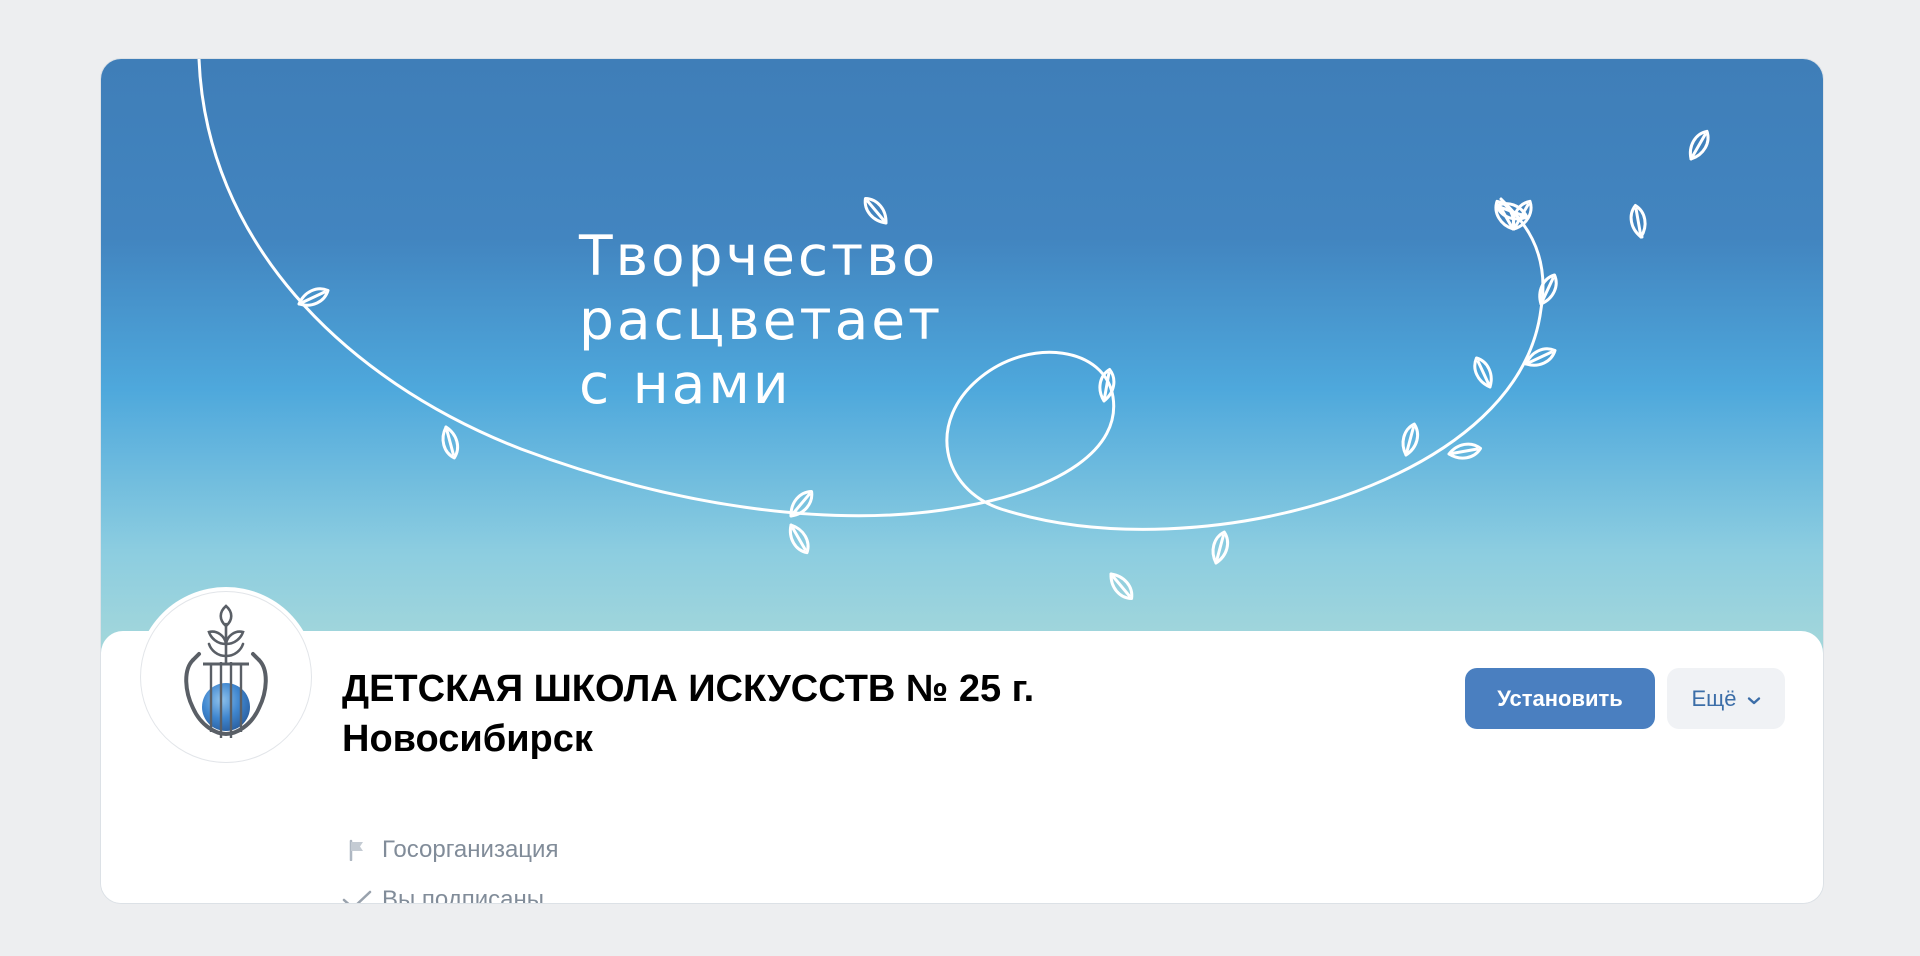 The image size is (1920, 956). Describe the element at coordinates (463, 894) in the screenshot. I see `subscription-status-label: Вы подписаны` at that location.